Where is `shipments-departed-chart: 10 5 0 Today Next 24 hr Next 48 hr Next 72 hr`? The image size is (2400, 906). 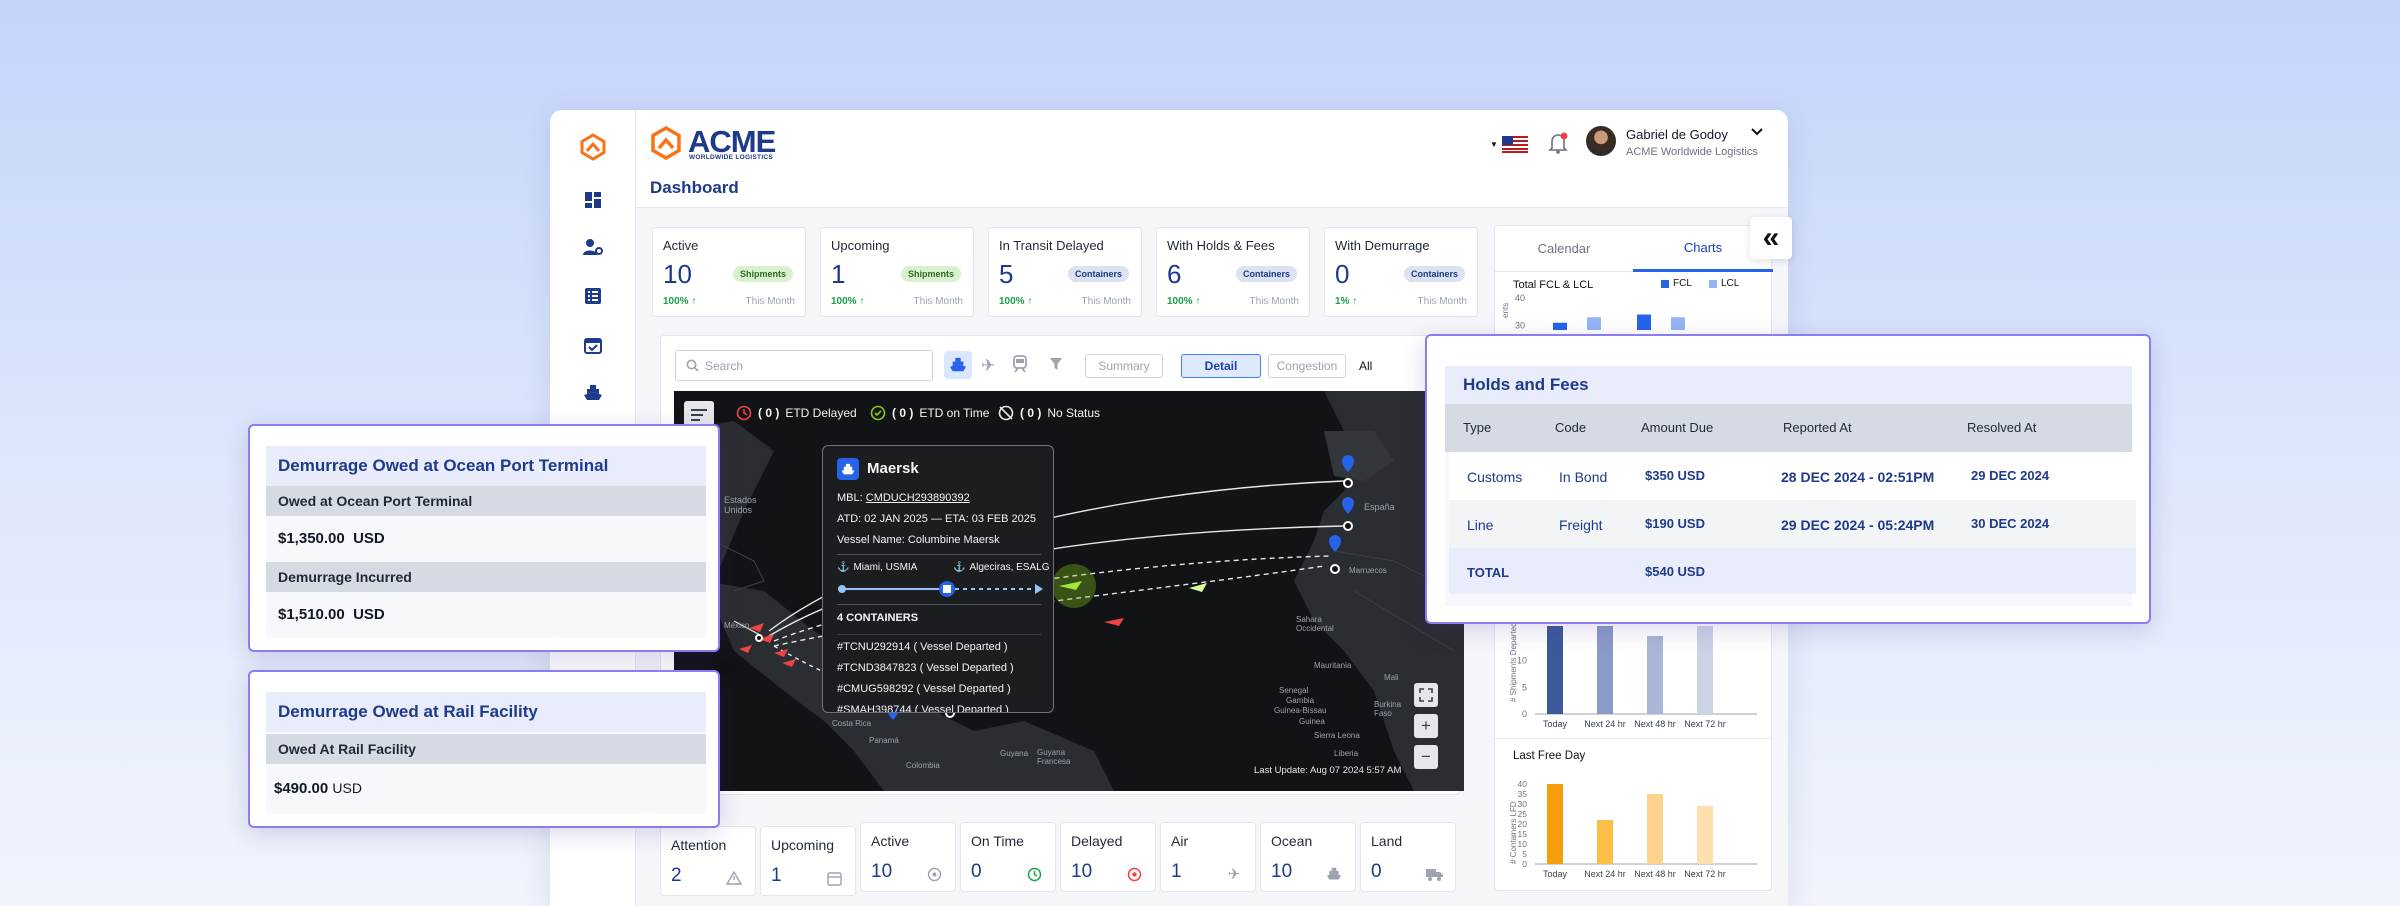
shipments-departed-chart: 10 5 0 Today Next 24 hr Next 48 hr Next 72 hr is located at coordinates (1637, 677).